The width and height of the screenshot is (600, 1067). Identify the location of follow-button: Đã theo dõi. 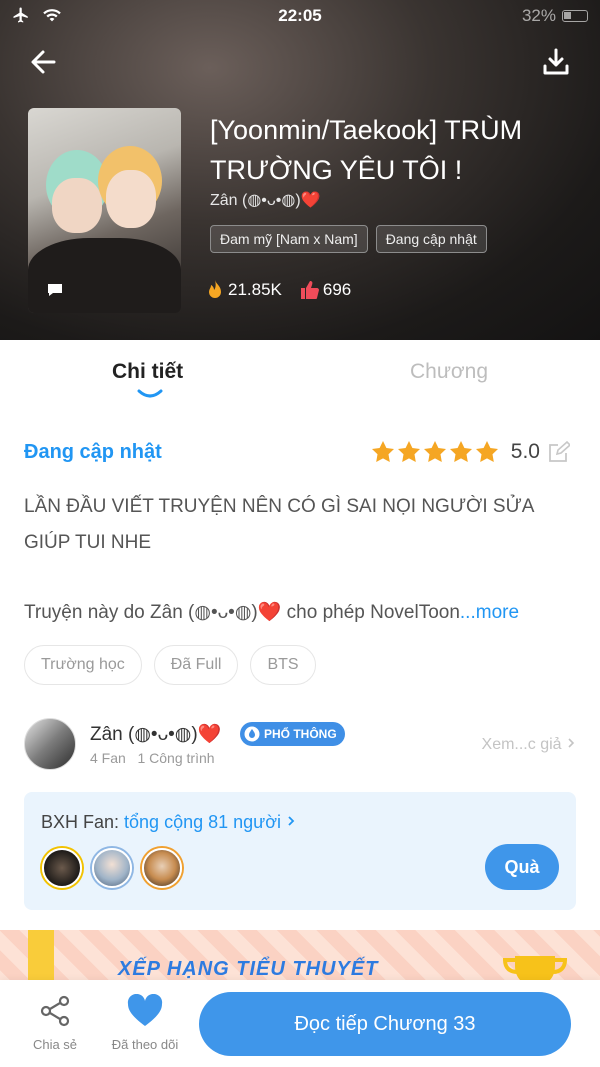
(145, 1025).